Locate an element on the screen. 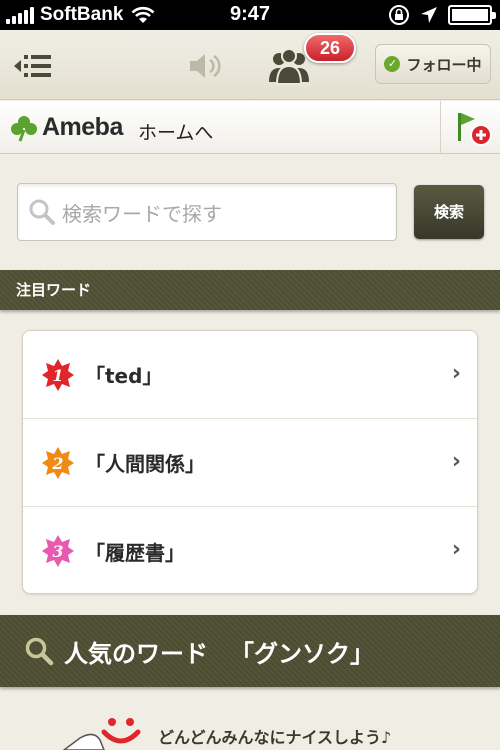 The height and width of the screenshot is (750, 500). popular-label: 人気のワード is located at coordinates (136, 653).